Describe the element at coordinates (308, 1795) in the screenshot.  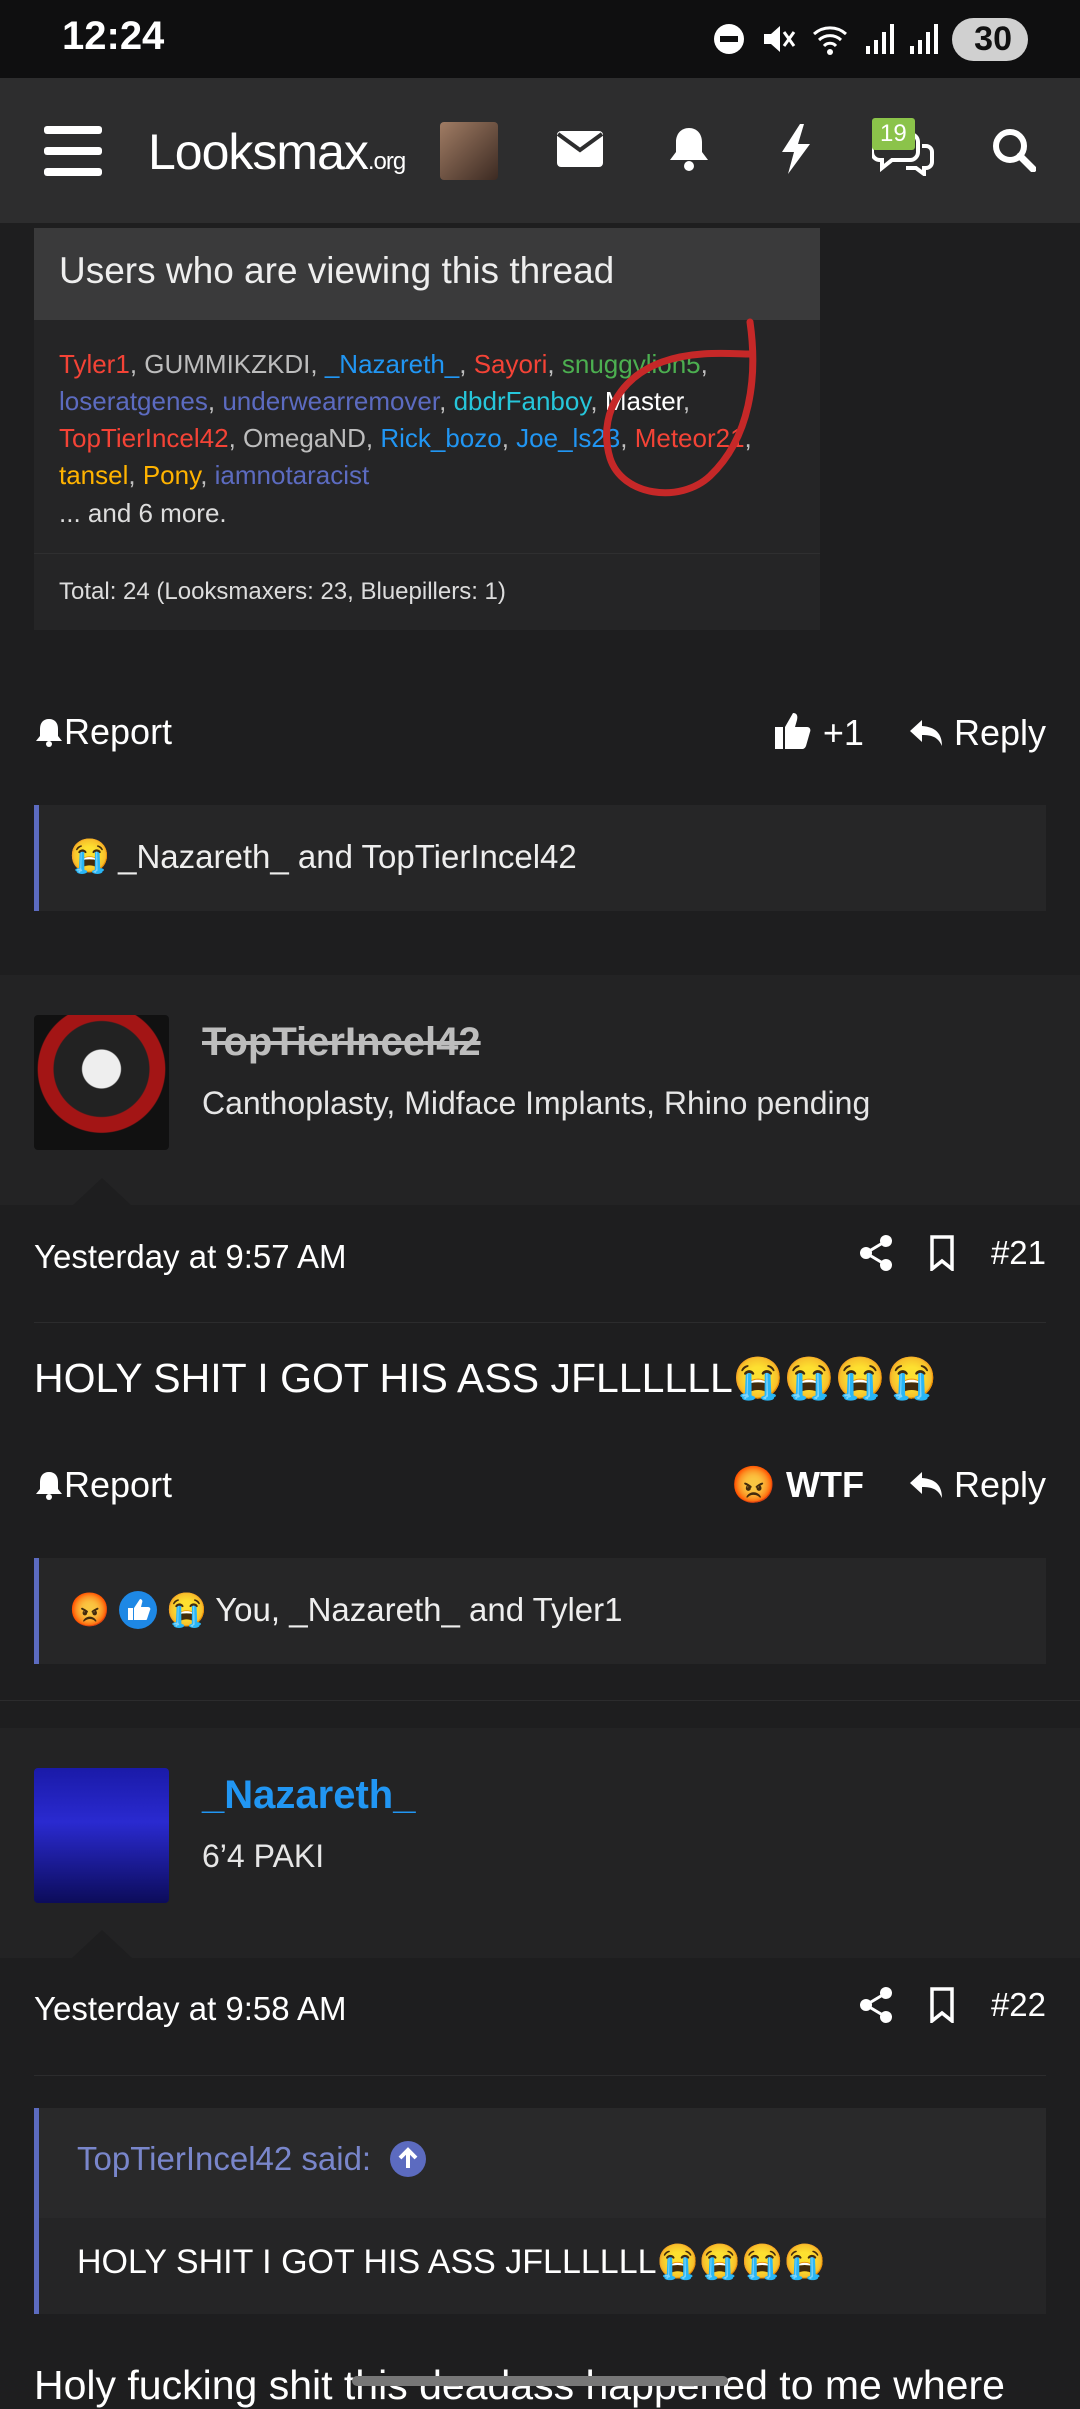
I see `author-name: _Nazareth_` at that location.